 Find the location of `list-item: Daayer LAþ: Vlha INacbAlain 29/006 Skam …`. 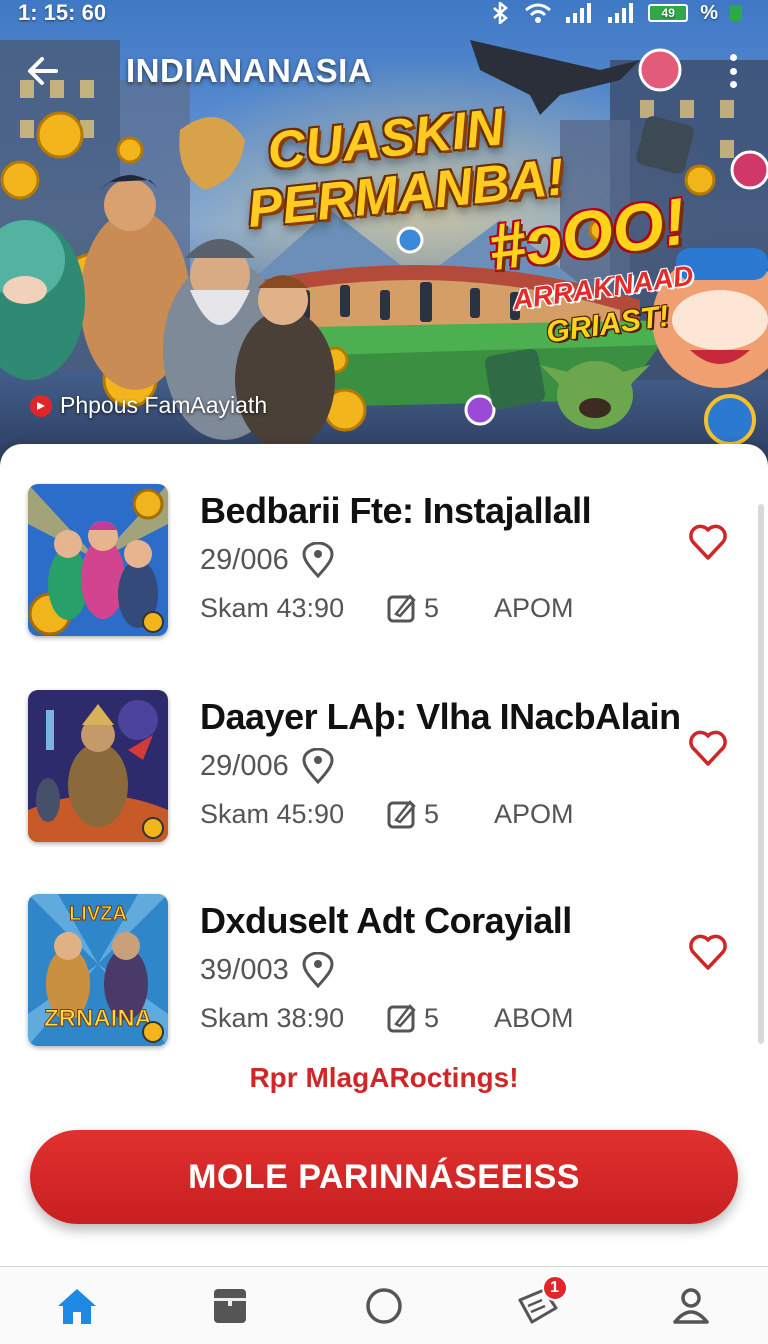

list-item: Daayer LAþ: Vlha INacbAlain 29/006 Skam … is located at coordinates (384, 770).